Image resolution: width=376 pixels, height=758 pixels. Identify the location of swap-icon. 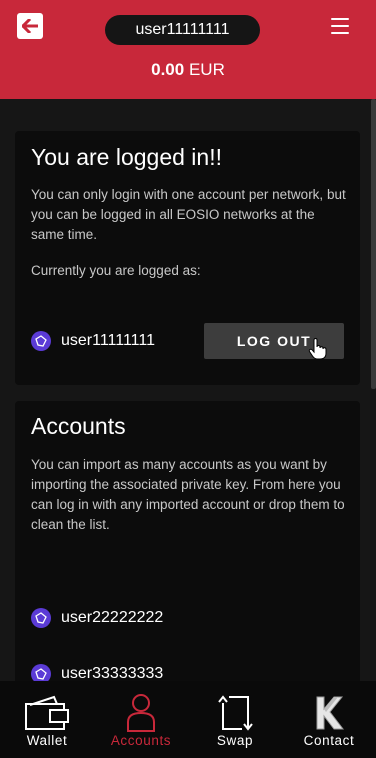
(235, 713).